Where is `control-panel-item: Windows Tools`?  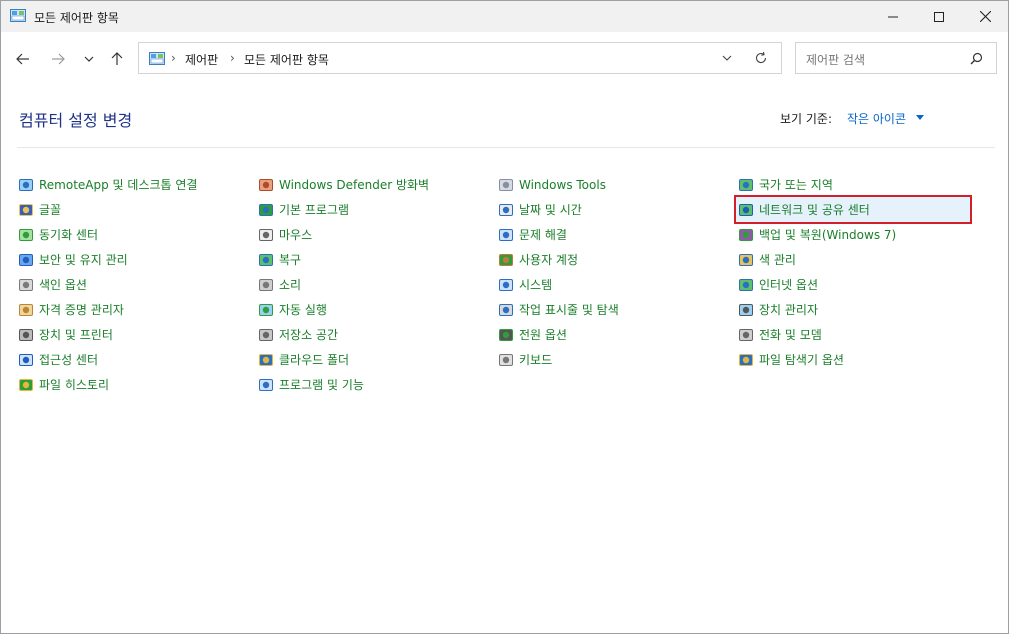 control-panel-item: Windows Tools is located at coordinates (558, 184).